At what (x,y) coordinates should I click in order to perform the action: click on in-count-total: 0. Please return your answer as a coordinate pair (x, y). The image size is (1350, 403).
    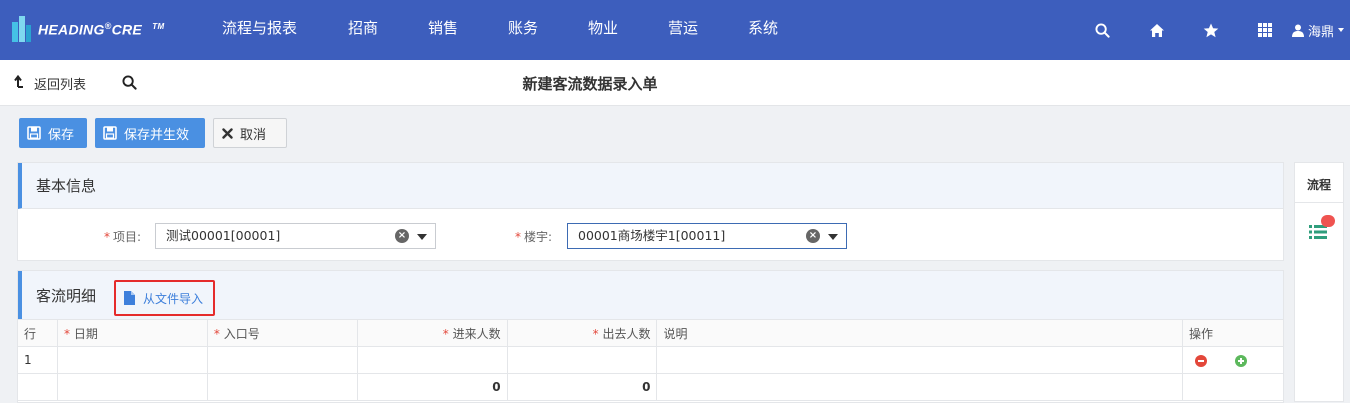
    Looking at the image, I should click on (432, 387).